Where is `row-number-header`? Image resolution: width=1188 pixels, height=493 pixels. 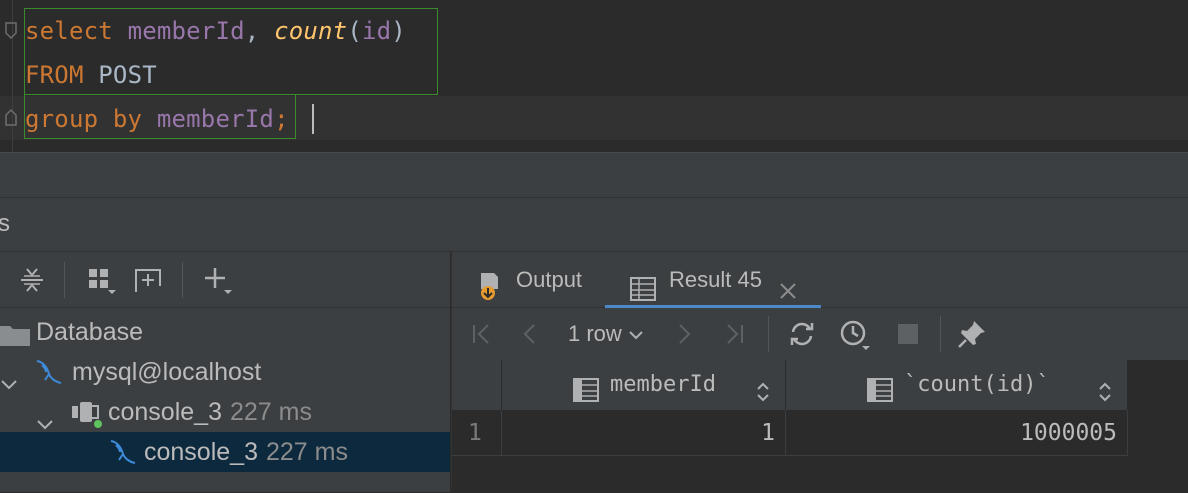 row-number-header is located at coordinates (477, 385).